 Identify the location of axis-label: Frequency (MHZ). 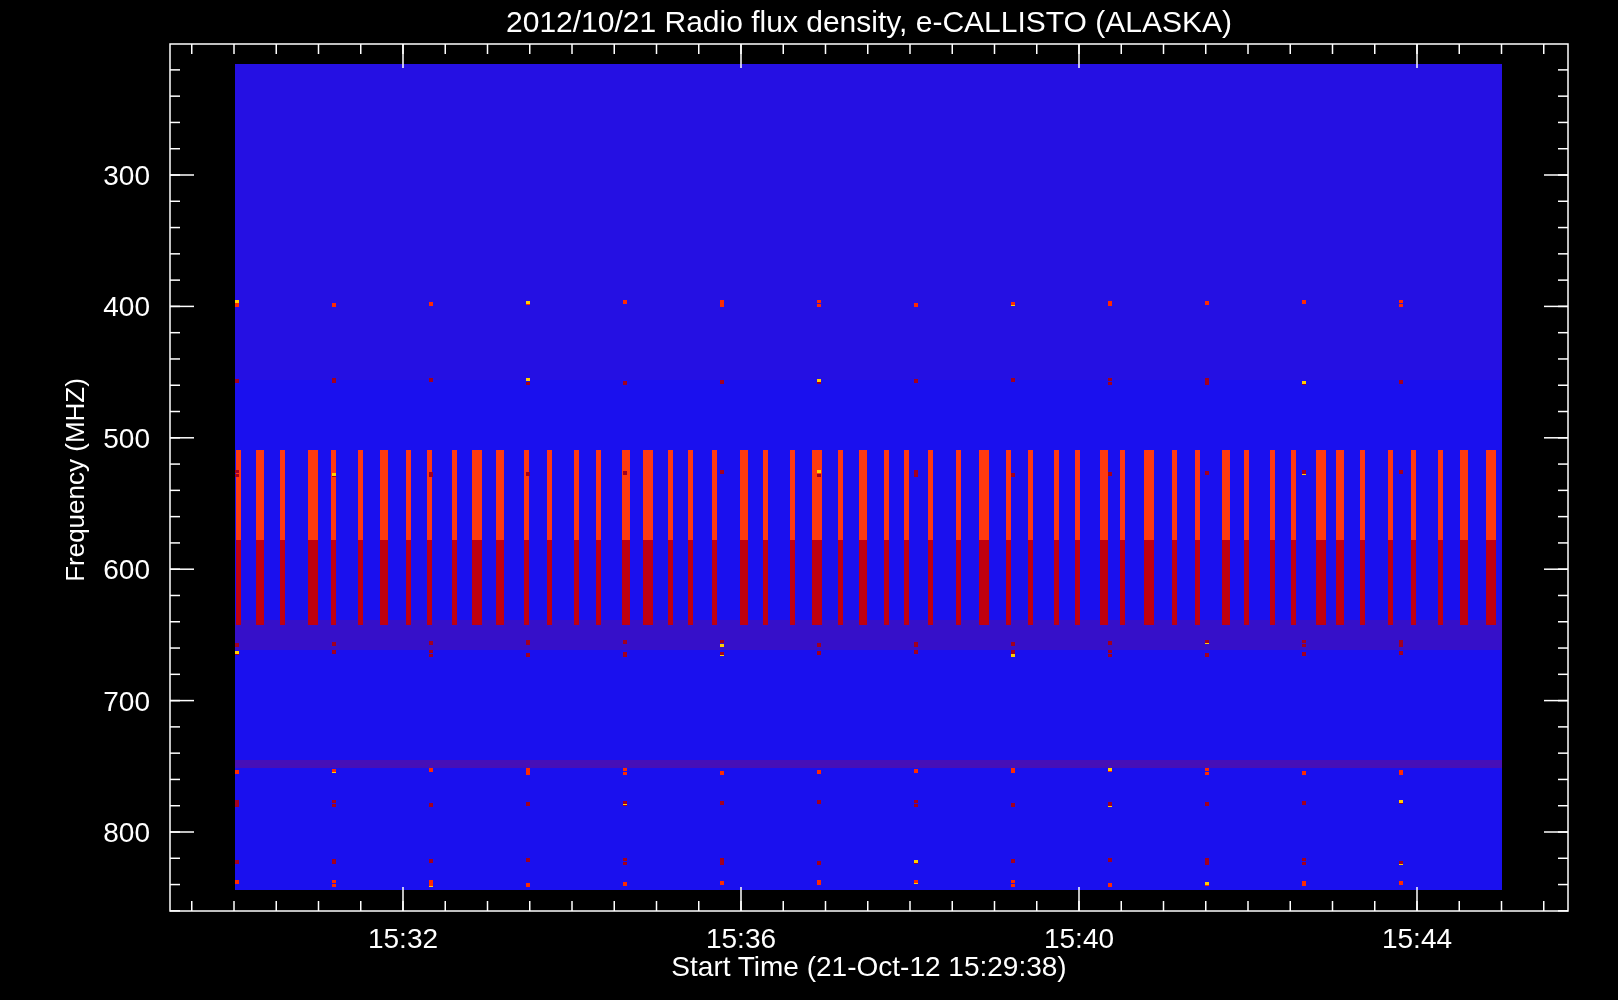
(75, 480).